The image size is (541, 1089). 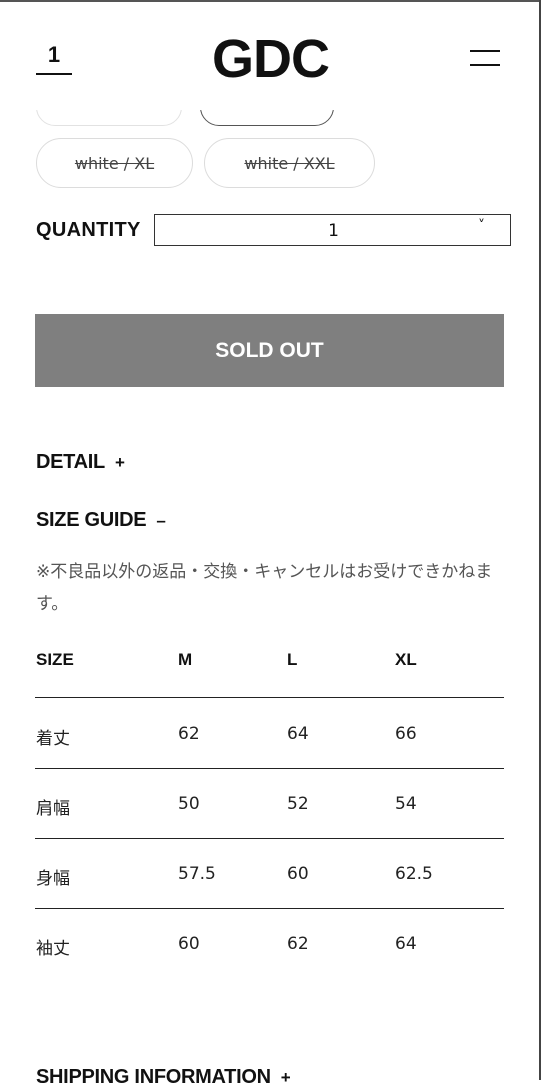 What do you see at coordinates (53, 949) in the screenshot?
I see `table-cell-row-label: 袖丈` at bounding box center [53, 949].